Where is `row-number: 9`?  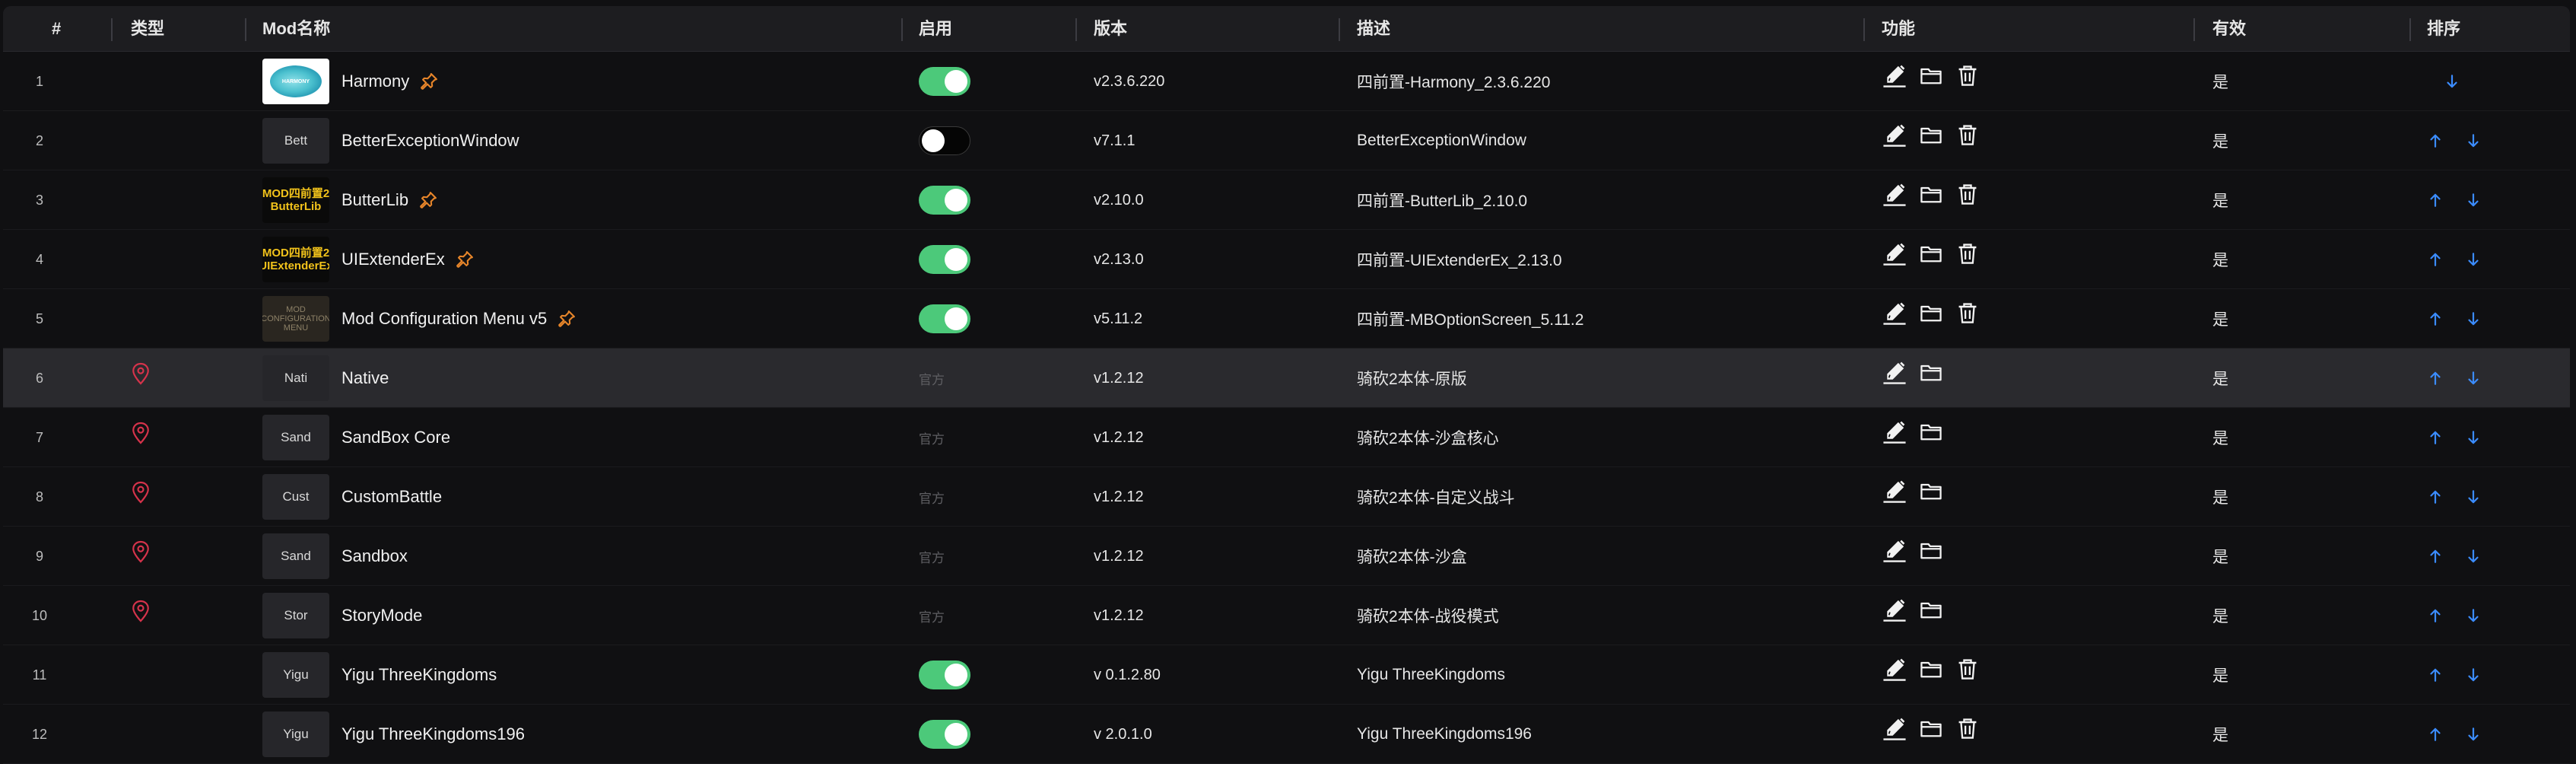
row-number: 9 is located at coordinates (39, 556).